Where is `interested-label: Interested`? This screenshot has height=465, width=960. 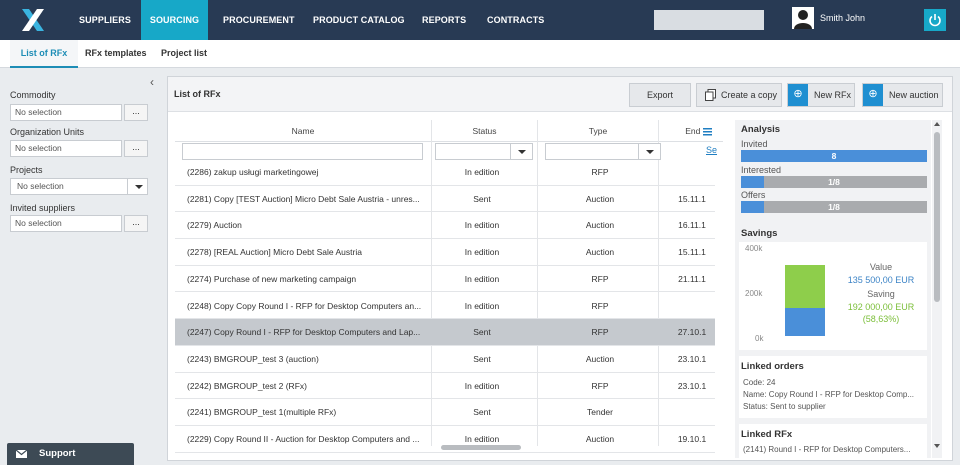
interested-label: Interested is located at coordinates (761, 170).